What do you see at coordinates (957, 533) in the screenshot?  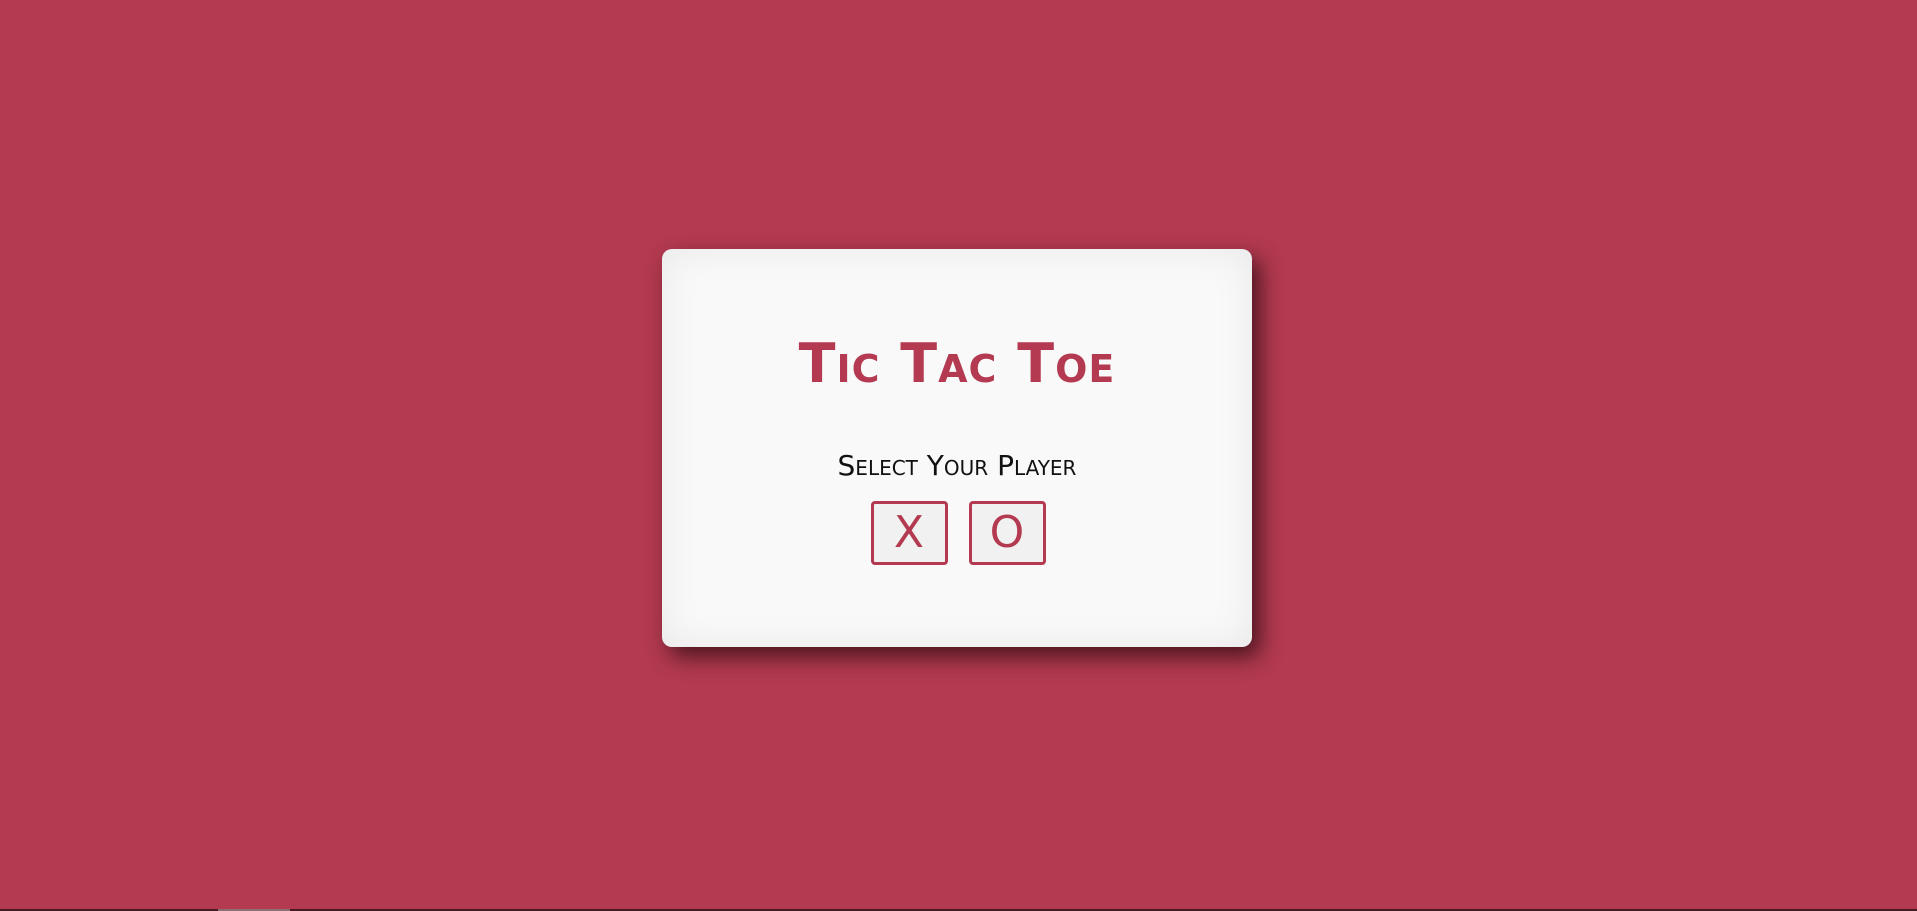 I see `player-choices: X O` at bounding box center [957, 533].